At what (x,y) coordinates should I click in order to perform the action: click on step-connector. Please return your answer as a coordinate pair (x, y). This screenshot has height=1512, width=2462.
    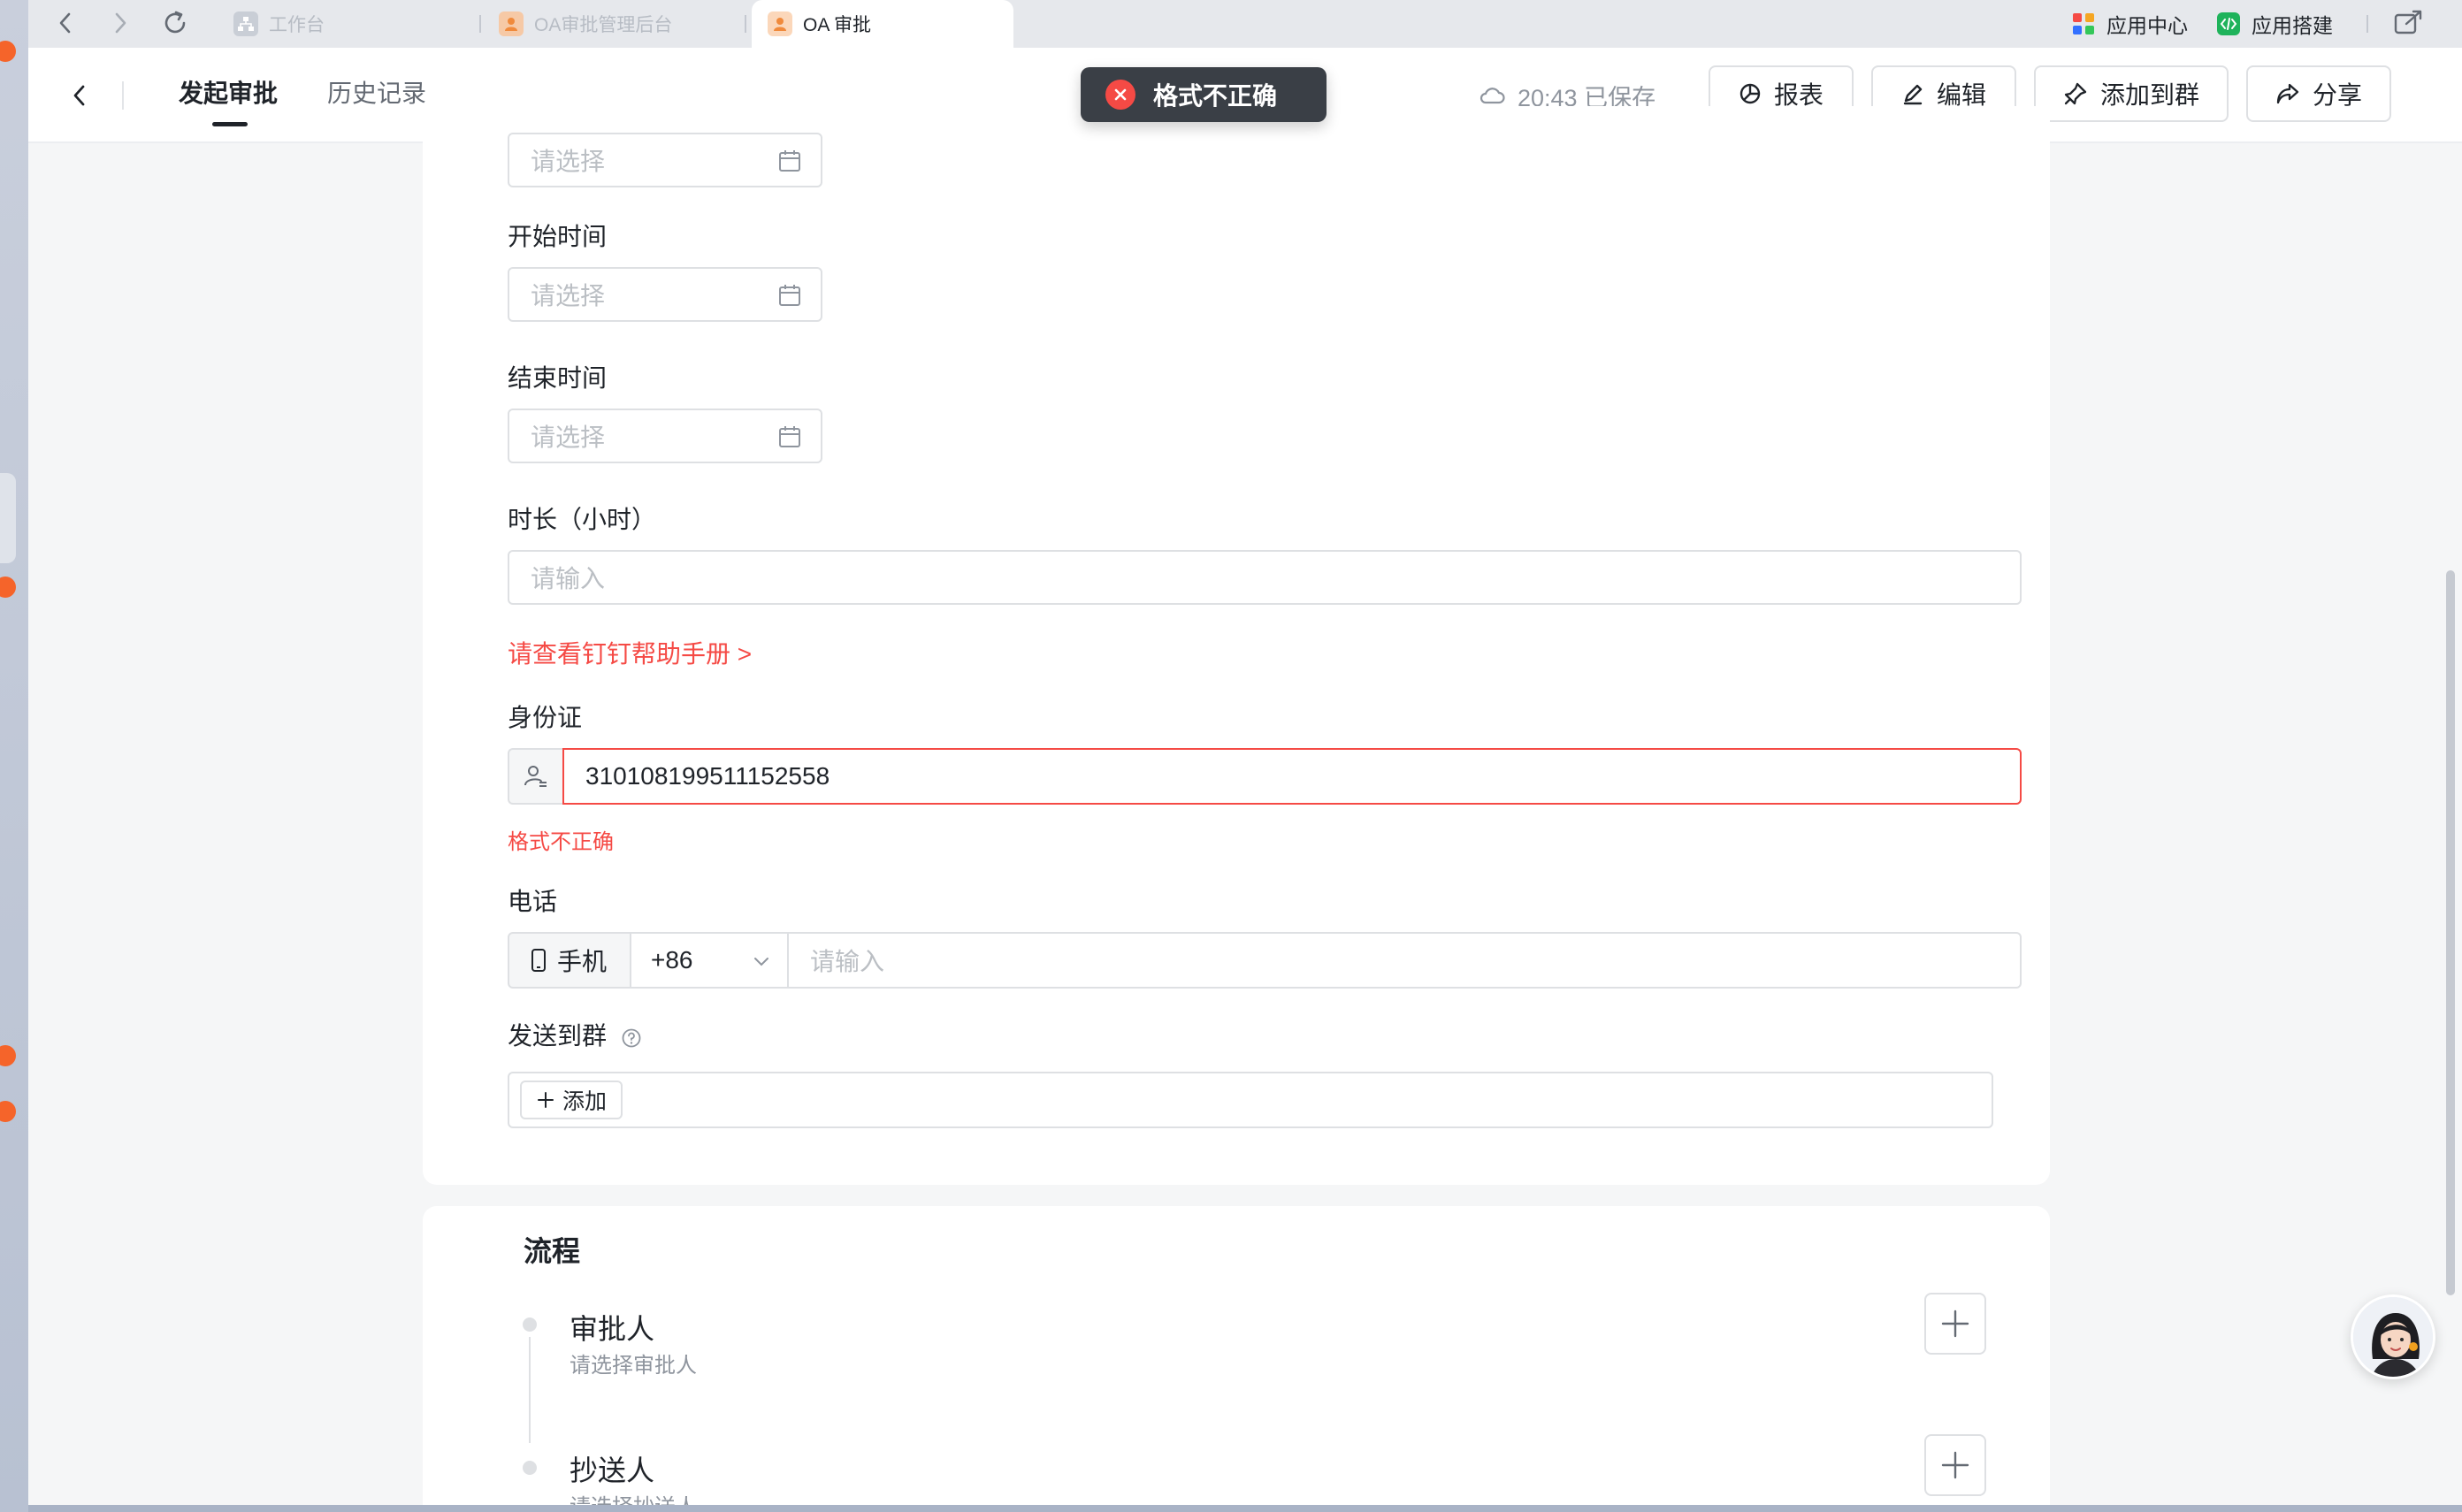
    Looking at the image, I should click on (530, 1390).